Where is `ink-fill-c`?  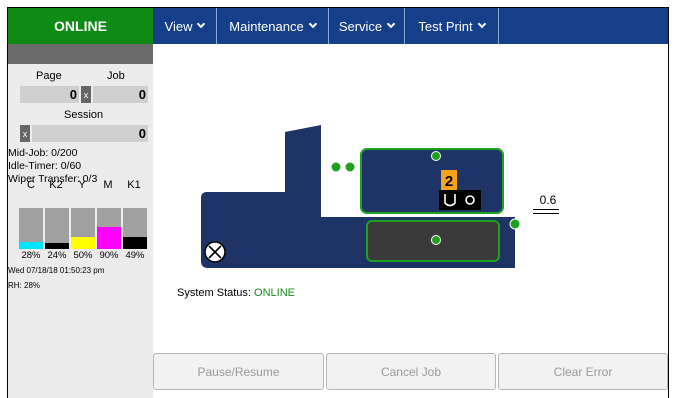 ink-fill-c is located at coordinates (31, 245).